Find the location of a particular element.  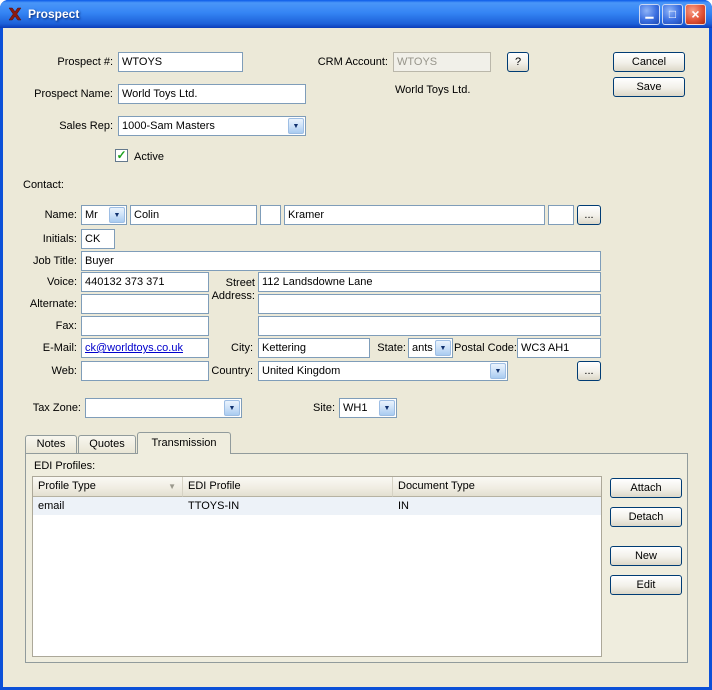

web-label: Web: is located at coordinates (64, 371).